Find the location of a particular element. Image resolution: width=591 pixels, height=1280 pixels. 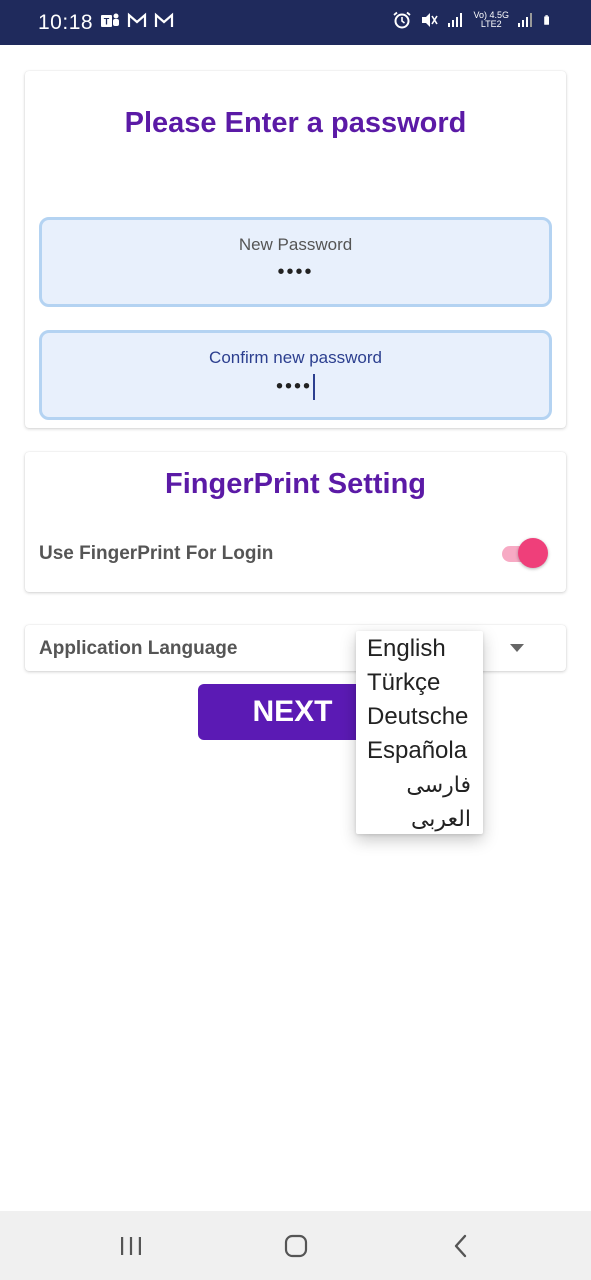

notification-icons: T is located at coordinates (137, 21).